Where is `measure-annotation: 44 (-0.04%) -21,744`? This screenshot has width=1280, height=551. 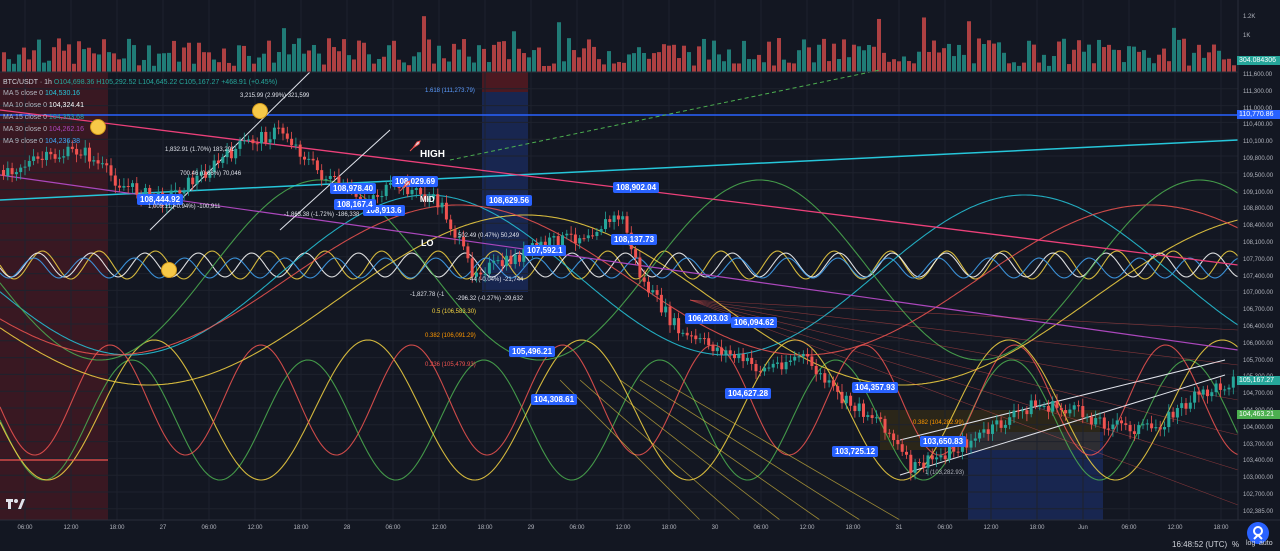
measure-annotation: 44 (-0.04%) -21,744 is located at coordinates (497, 280).